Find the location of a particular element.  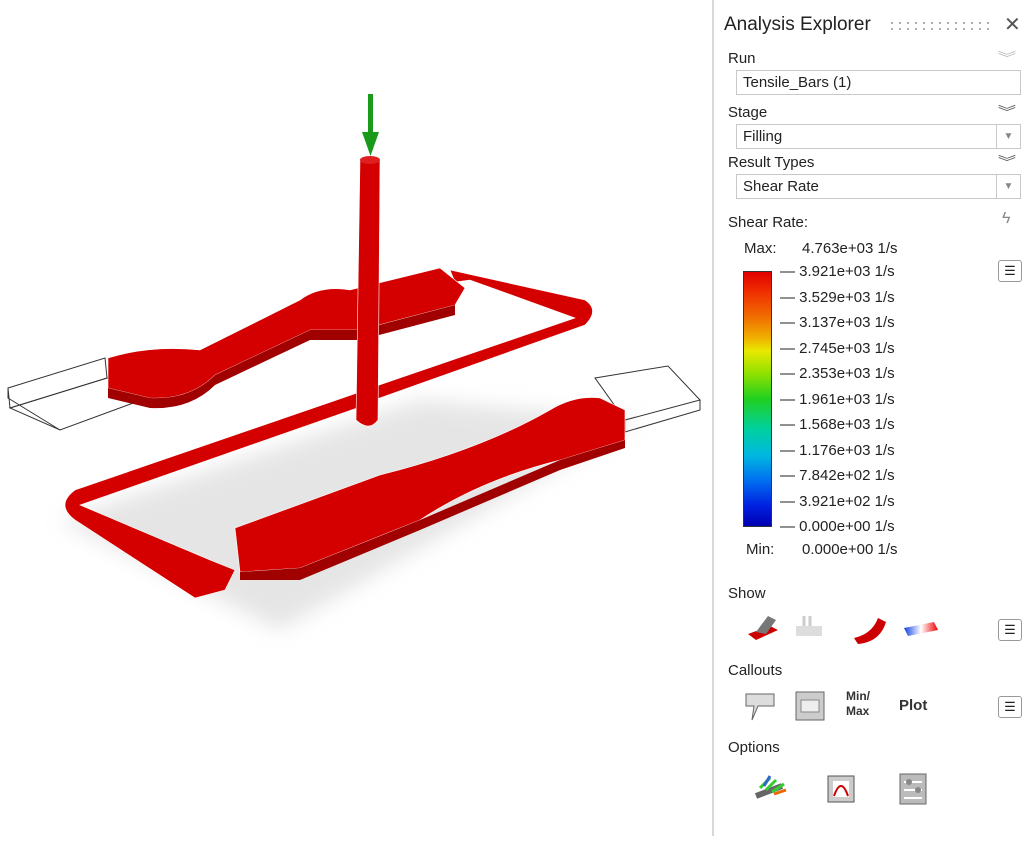

options-color-icon is located at coordinates (772, 789).